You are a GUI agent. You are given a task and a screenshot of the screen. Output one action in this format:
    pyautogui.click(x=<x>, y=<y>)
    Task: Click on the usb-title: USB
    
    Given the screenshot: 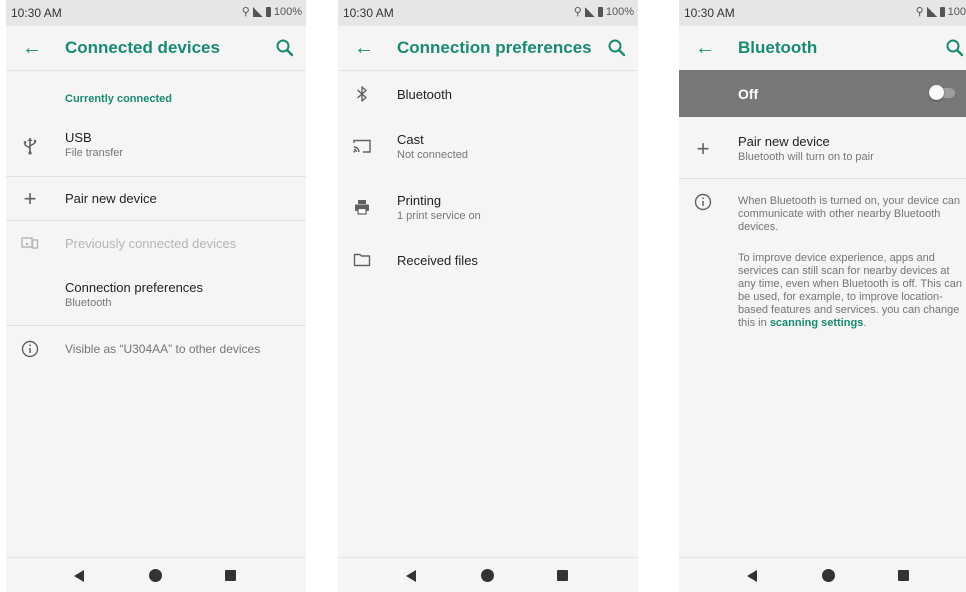 What is the action you would take?
    pyautogui.click(x=78, y=137)
    